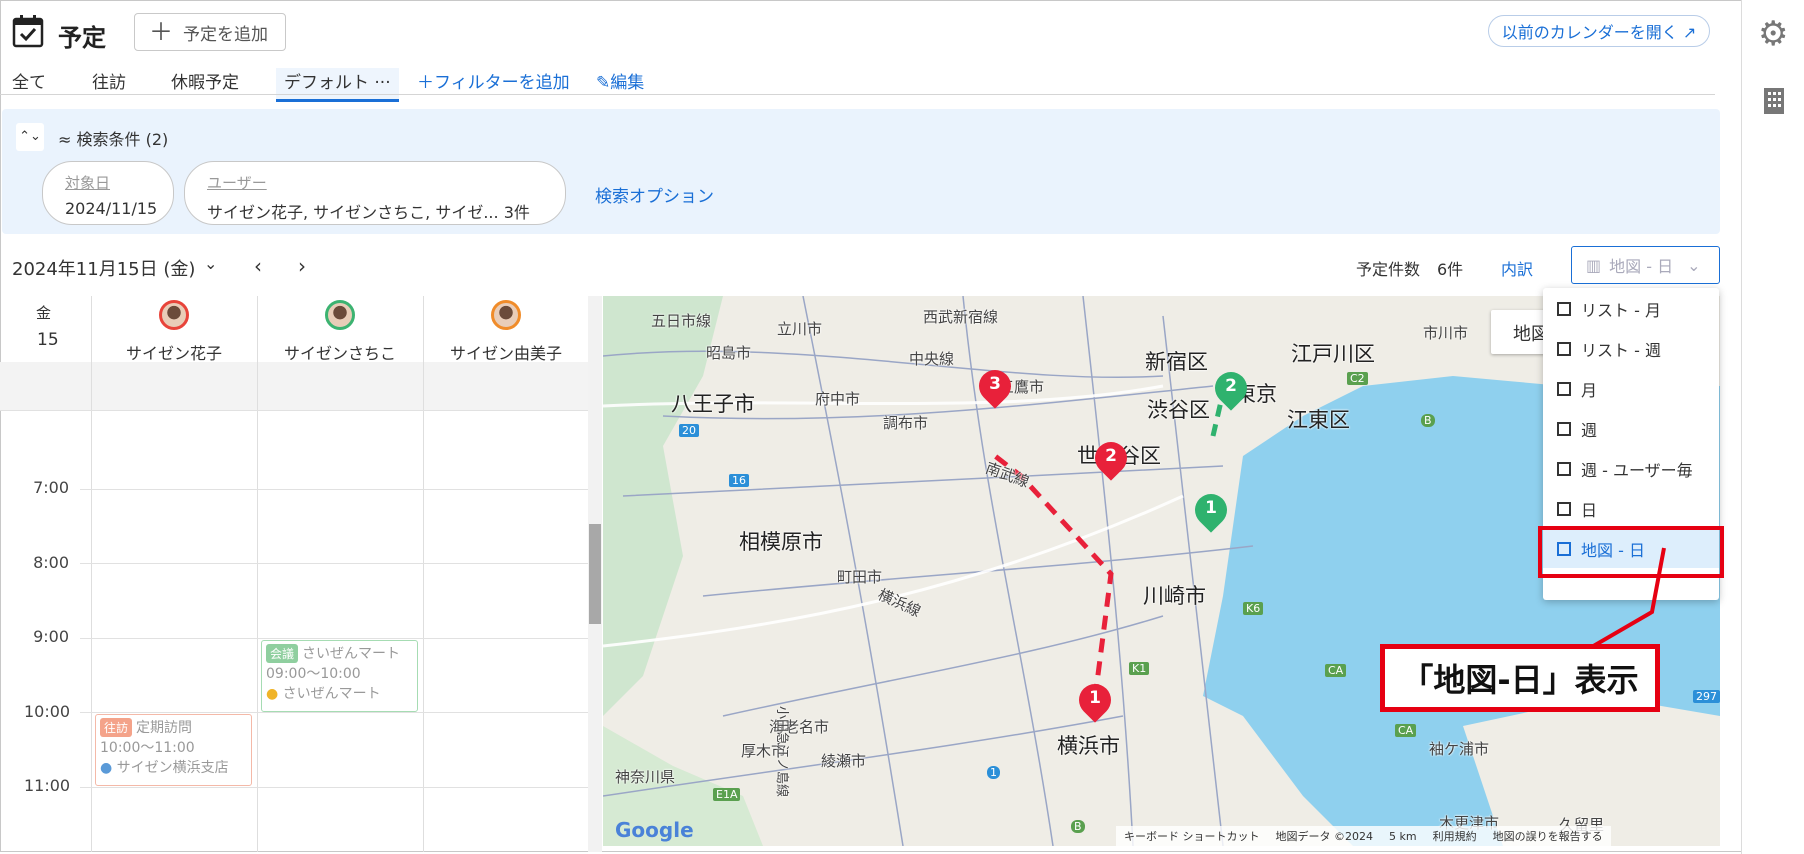  I want to click on view-option-week-by-user: 週 - ユーザー毎, so click(1631, 469).